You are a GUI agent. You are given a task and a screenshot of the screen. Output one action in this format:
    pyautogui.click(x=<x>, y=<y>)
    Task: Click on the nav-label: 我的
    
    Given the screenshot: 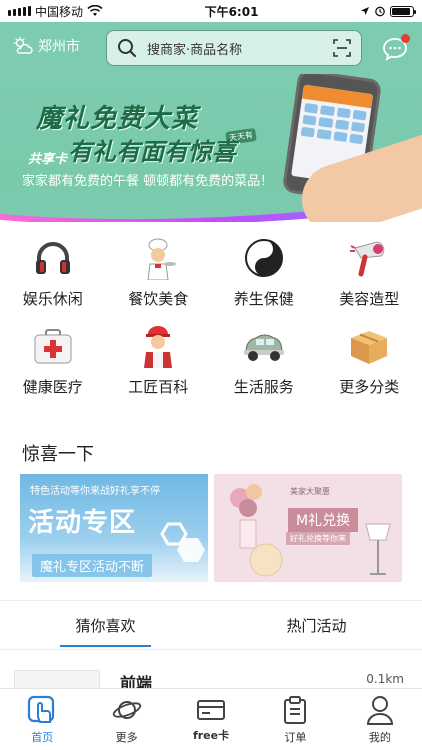 What is the action you would take?
    pyautogui.click(x=379, y=737)
    